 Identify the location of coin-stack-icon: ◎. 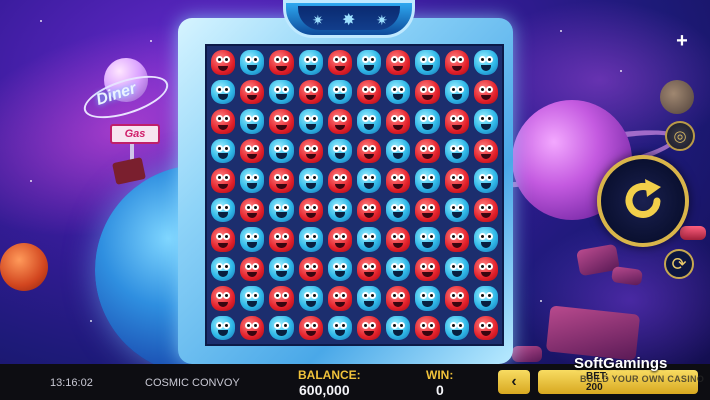
(680, 136).